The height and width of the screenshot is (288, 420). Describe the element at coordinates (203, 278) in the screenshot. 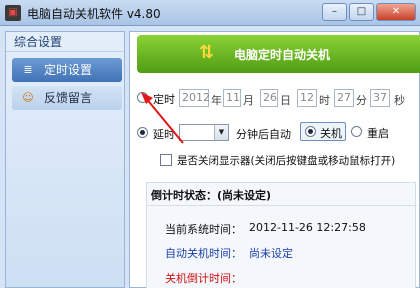

I see `shutdown-countdown-label: 关机倒计时间：` at that location.